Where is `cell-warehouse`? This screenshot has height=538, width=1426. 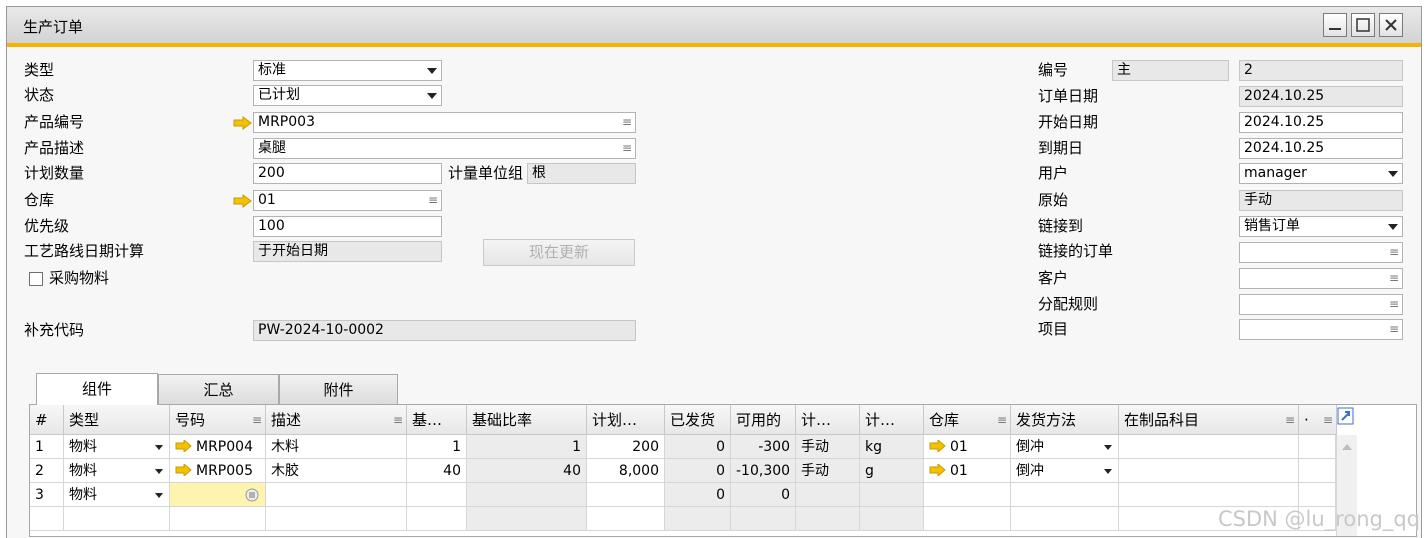
cell-warehouse is located at coordinates (967, 495).